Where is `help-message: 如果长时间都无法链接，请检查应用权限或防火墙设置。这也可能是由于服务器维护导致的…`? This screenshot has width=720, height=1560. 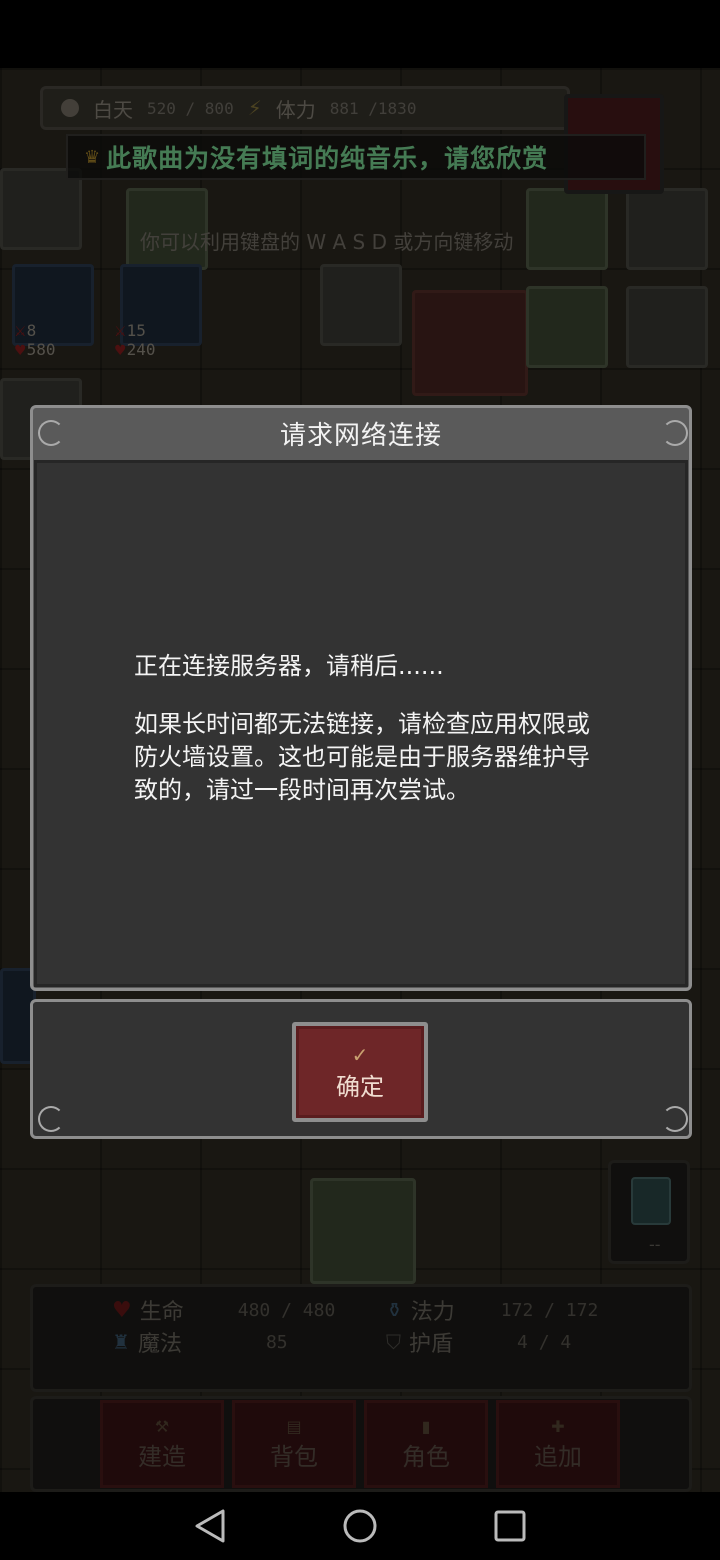
help-message: 如果长时间都无法链接，请检查应用权限或防火墙设置。这也可能是由于服务器维护导致的… is located at coordinates (362, 757).